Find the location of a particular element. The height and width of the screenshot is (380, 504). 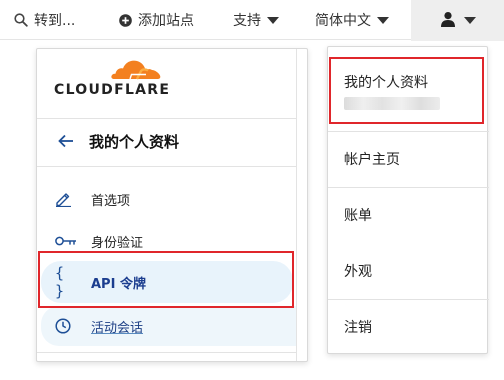

menu-item-label: 账单 is located at coordinates (358, 216).